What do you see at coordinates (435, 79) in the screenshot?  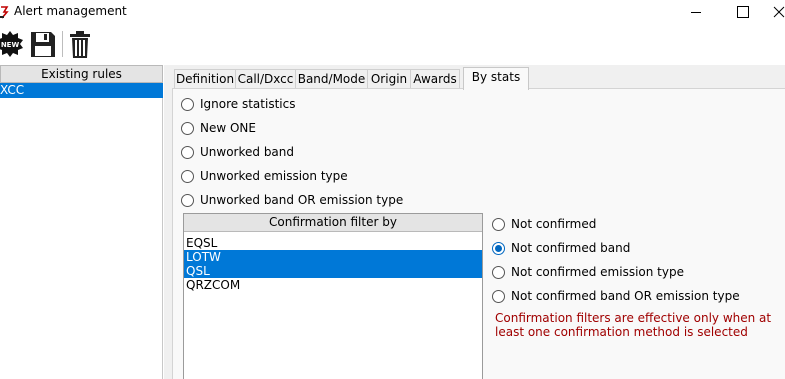 I see `tab-awards: Awards` at bounding box center [435, 79].